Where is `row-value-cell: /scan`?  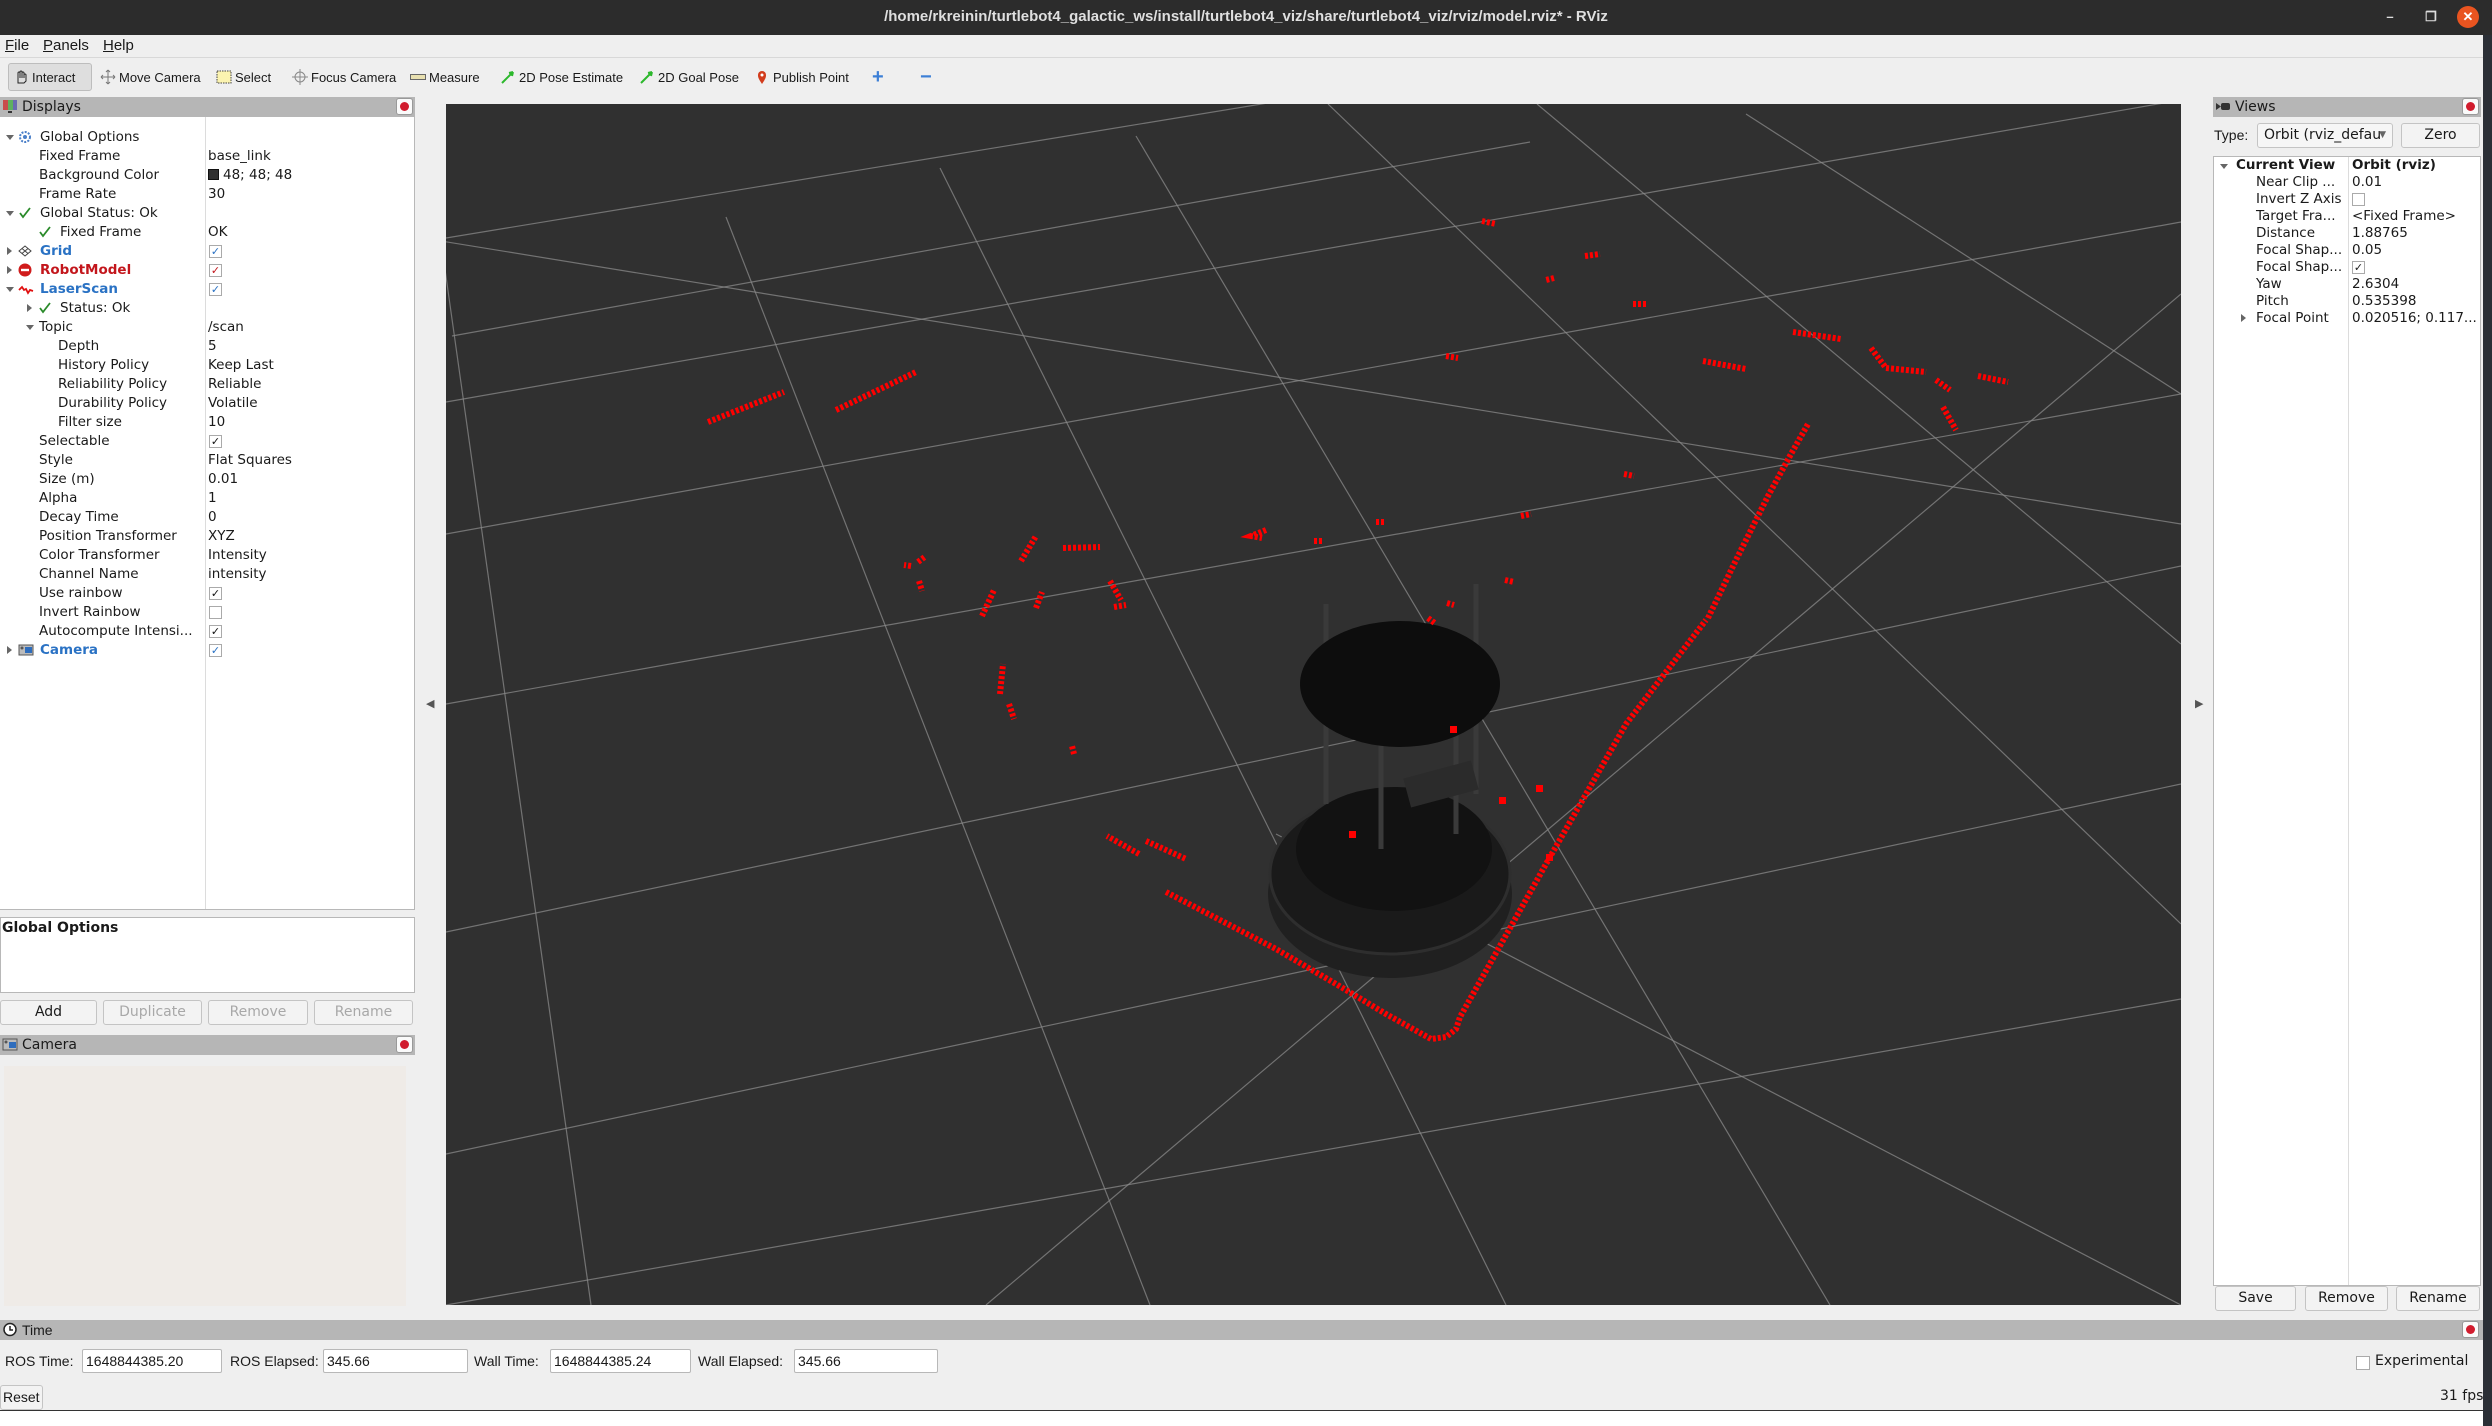 row-value-cell: /scan is located at coordinates (226, 327).